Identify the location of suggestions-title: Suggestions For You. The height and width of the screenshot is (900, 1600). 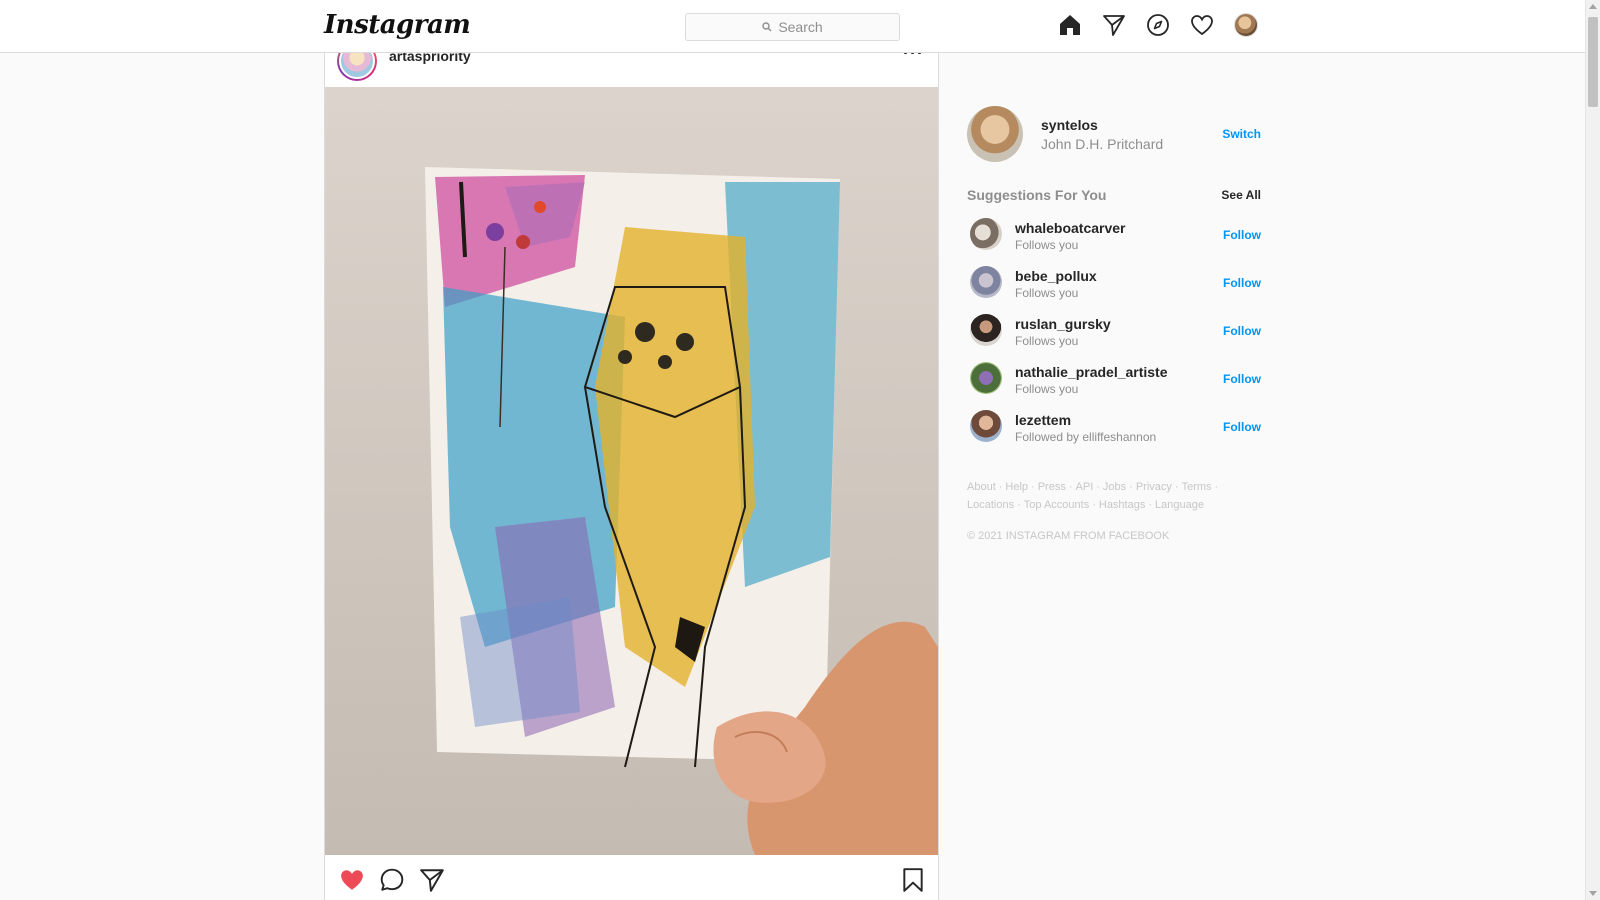
(1037, 195).